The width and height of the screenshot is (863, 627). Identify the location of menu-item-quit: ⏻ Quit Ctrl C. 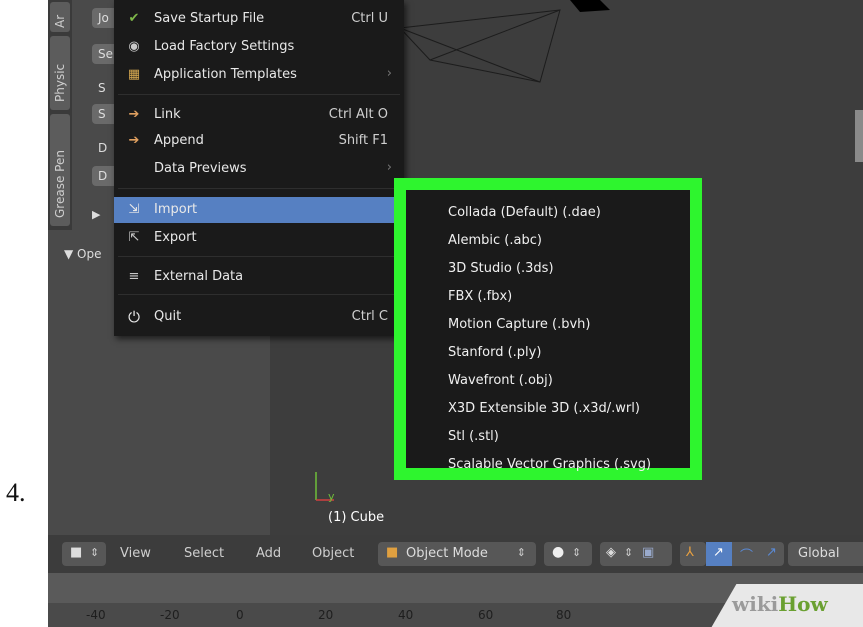
(259, 317).